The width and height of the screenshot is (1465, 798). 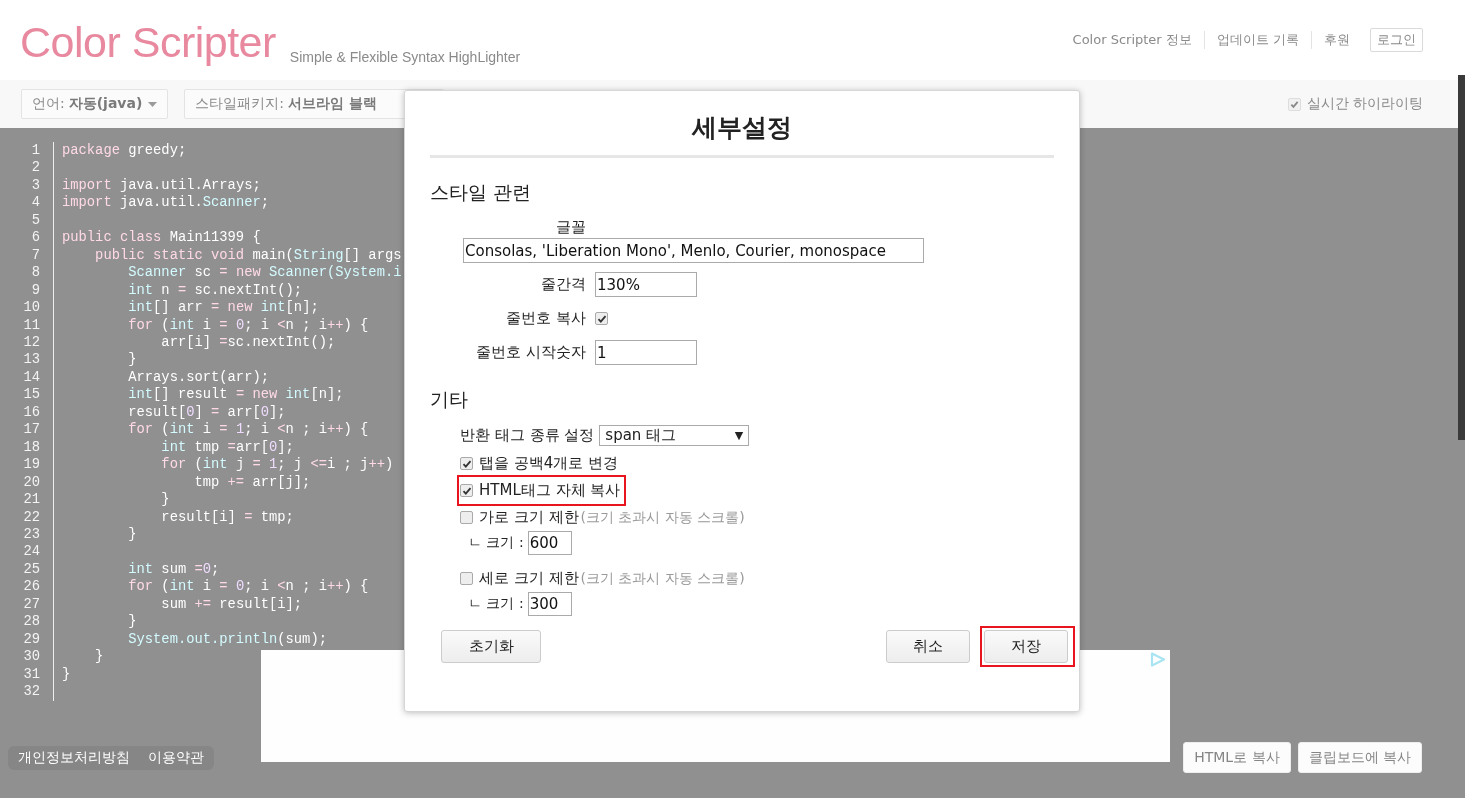 I want to click on line-number: 21, so click(x=27, y=500).